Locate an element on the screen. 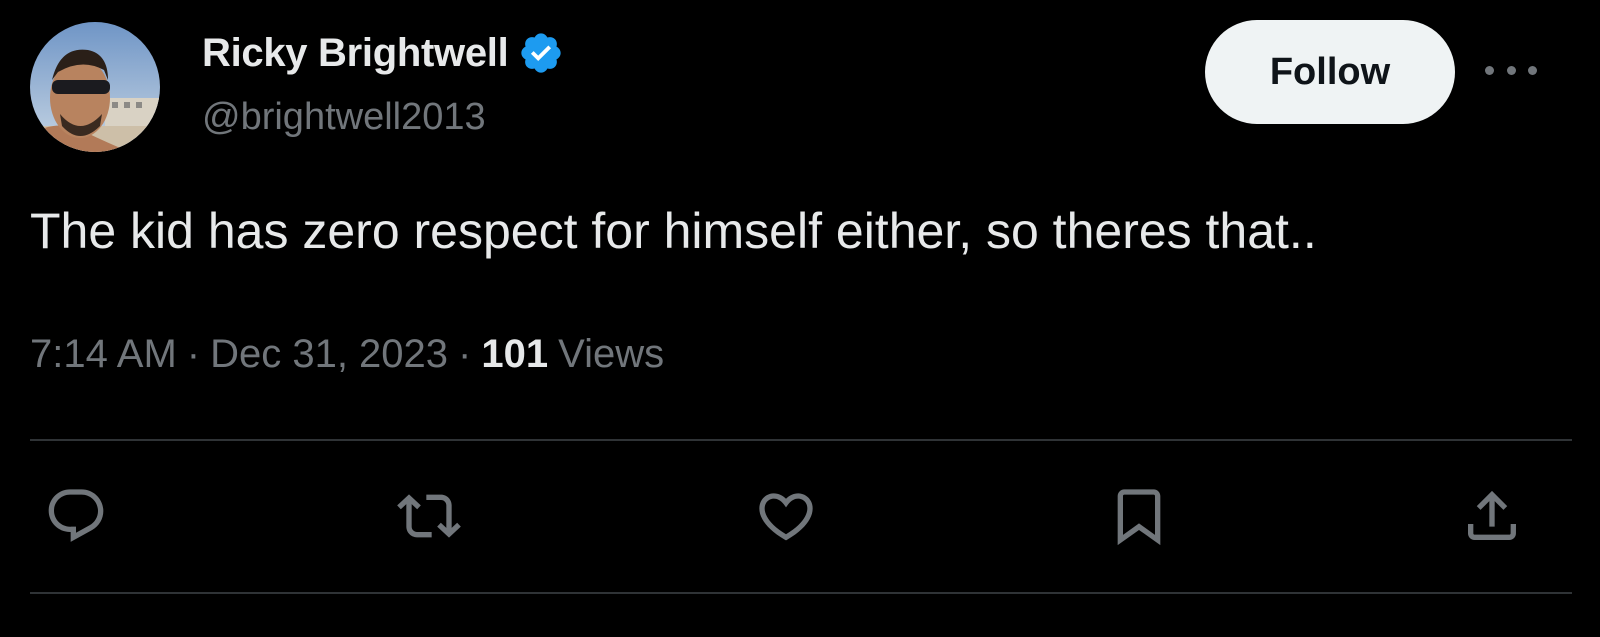 This screenshot has height=637, width=1600. author-name-row: Ricky Brightwell is located at coordinates (383, 53).